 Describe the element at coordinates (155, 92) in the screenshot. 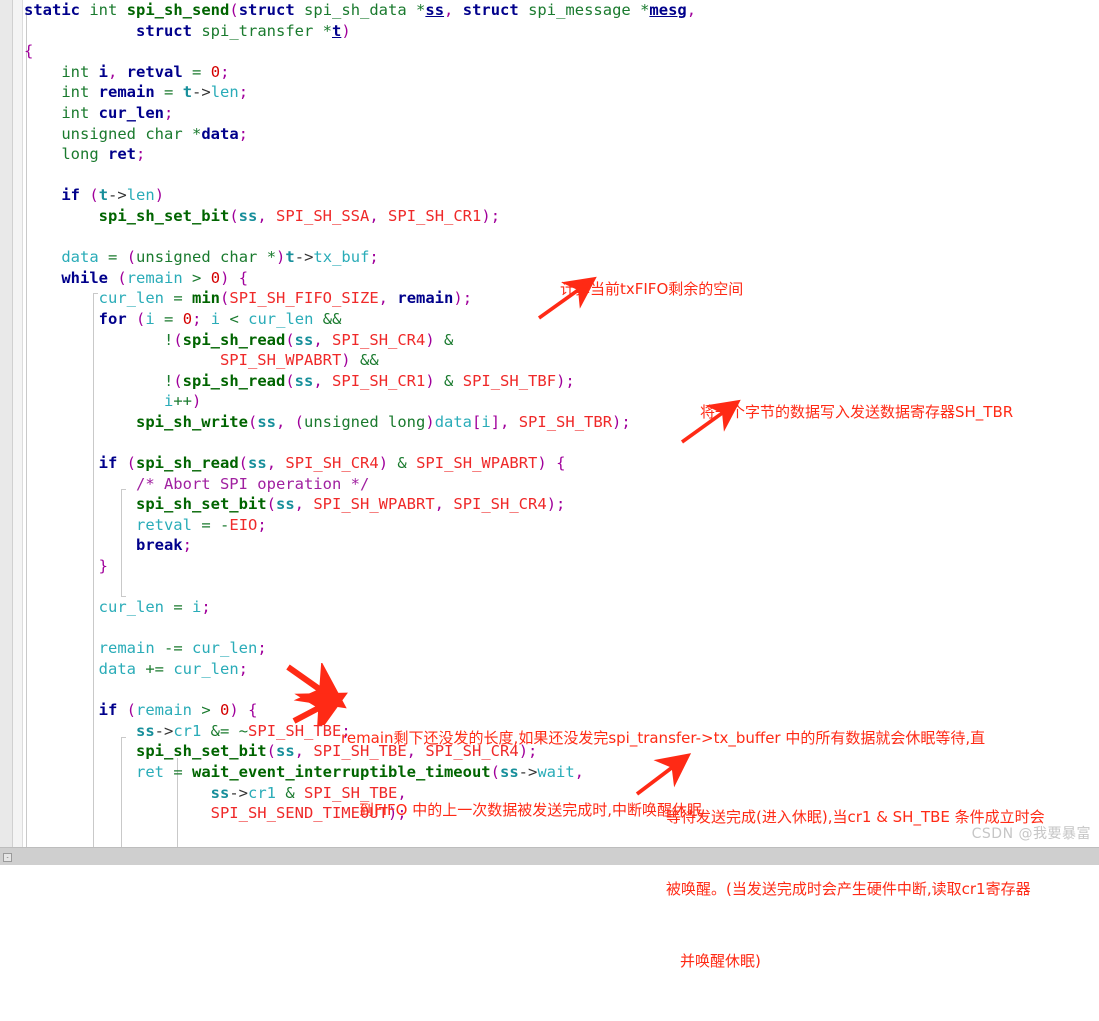

I see `code-line: int remain = t->len;` at that location.